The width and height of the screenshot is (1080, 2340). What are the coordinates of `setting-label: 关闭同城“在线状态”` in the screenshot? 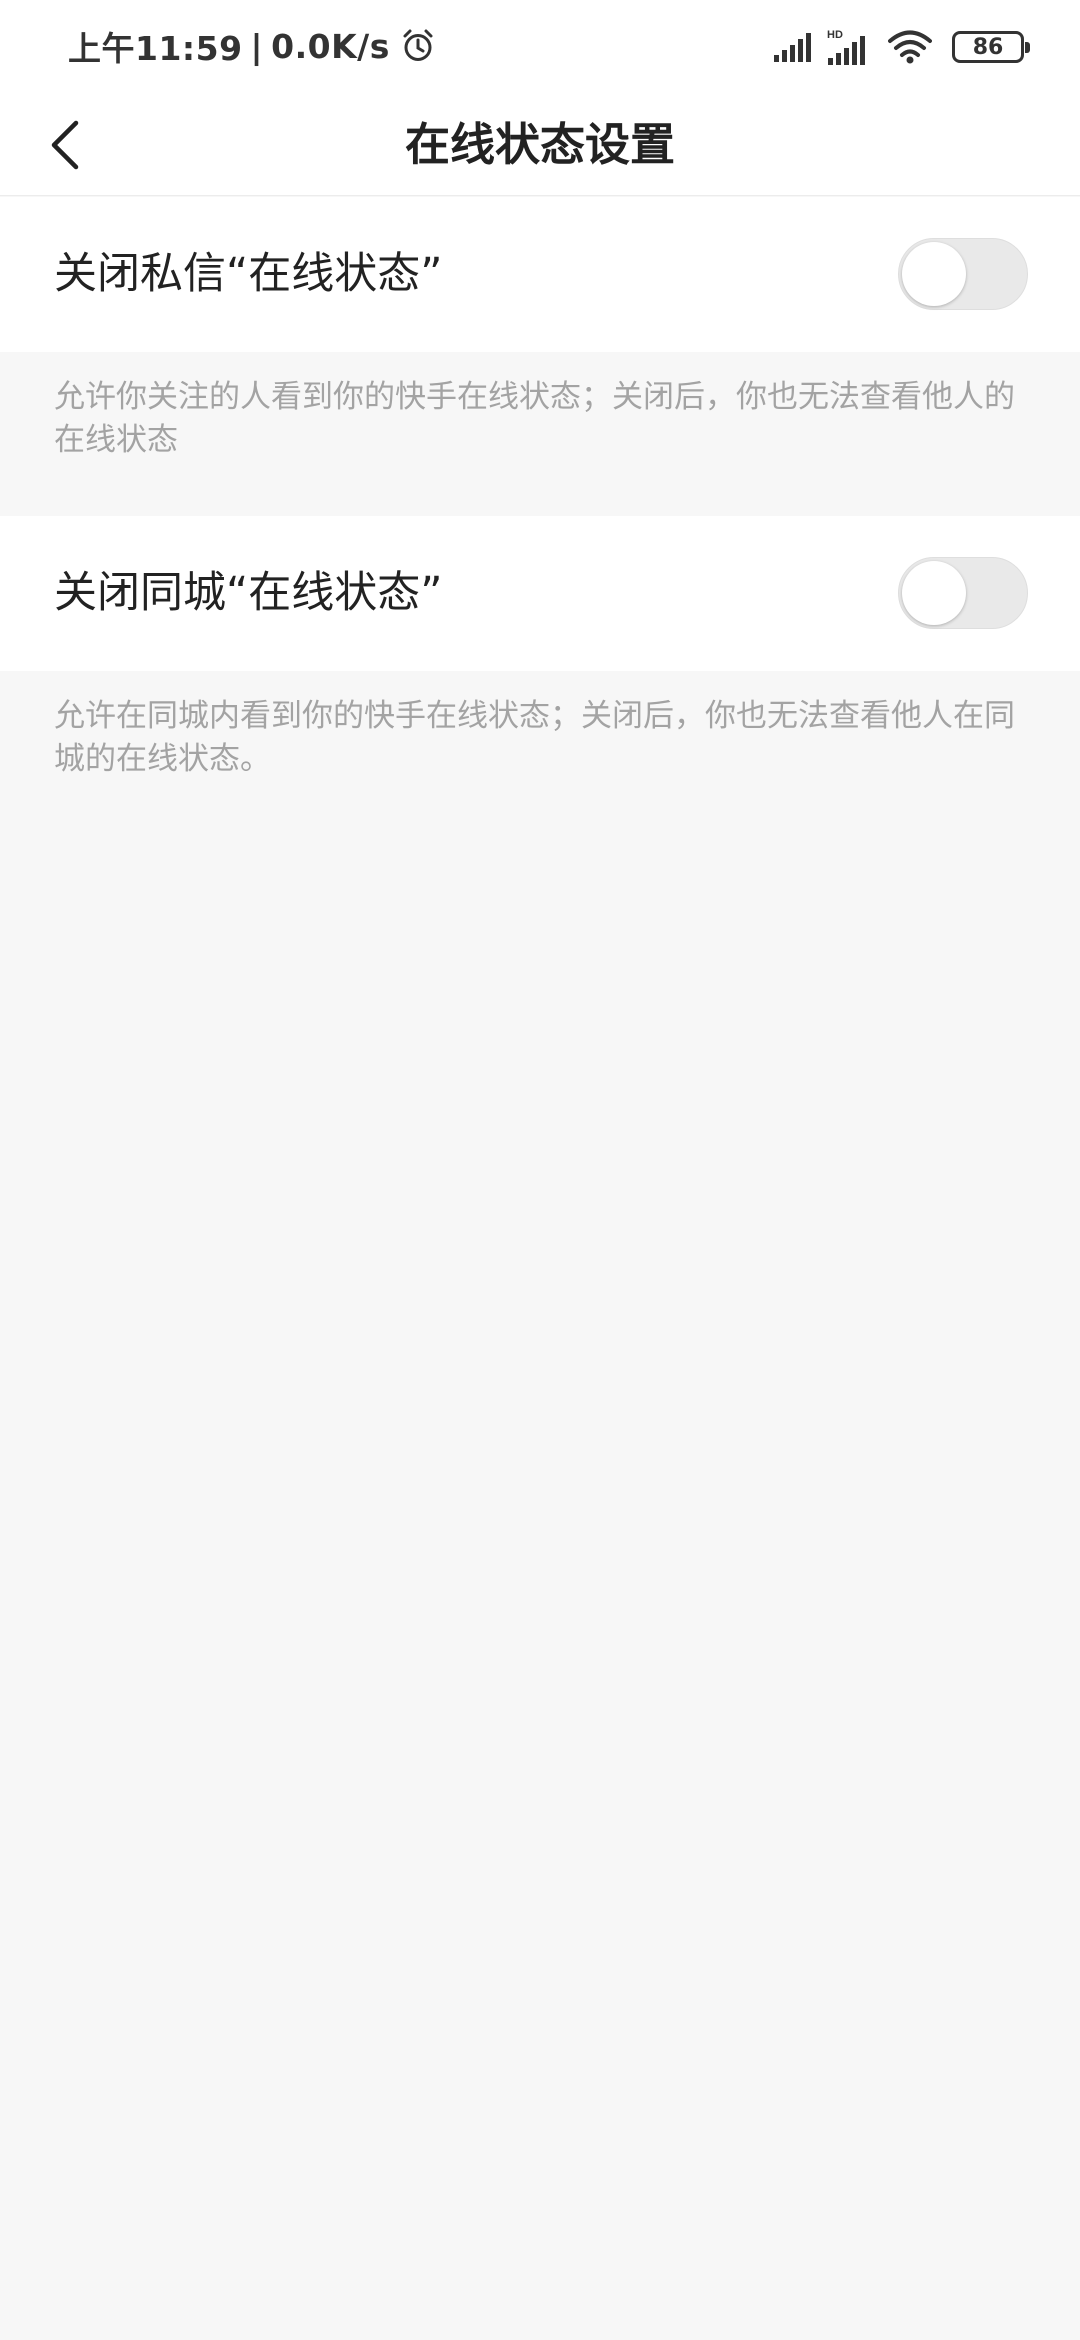 It's located at (248, 593).